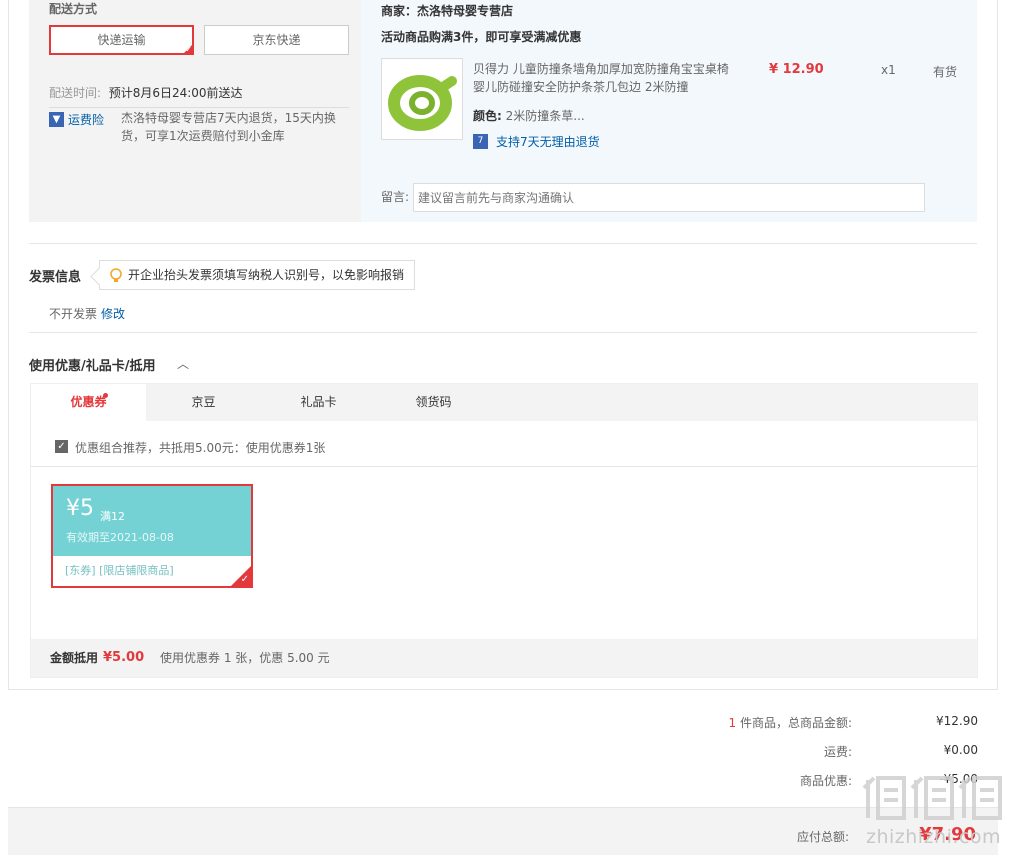 The image size is (1014, 855). Describe the element at coordinates (92, 364) in the screenshot. I see `coupon-section-title: 使用优惠/礼品卡/抵用` at that location.